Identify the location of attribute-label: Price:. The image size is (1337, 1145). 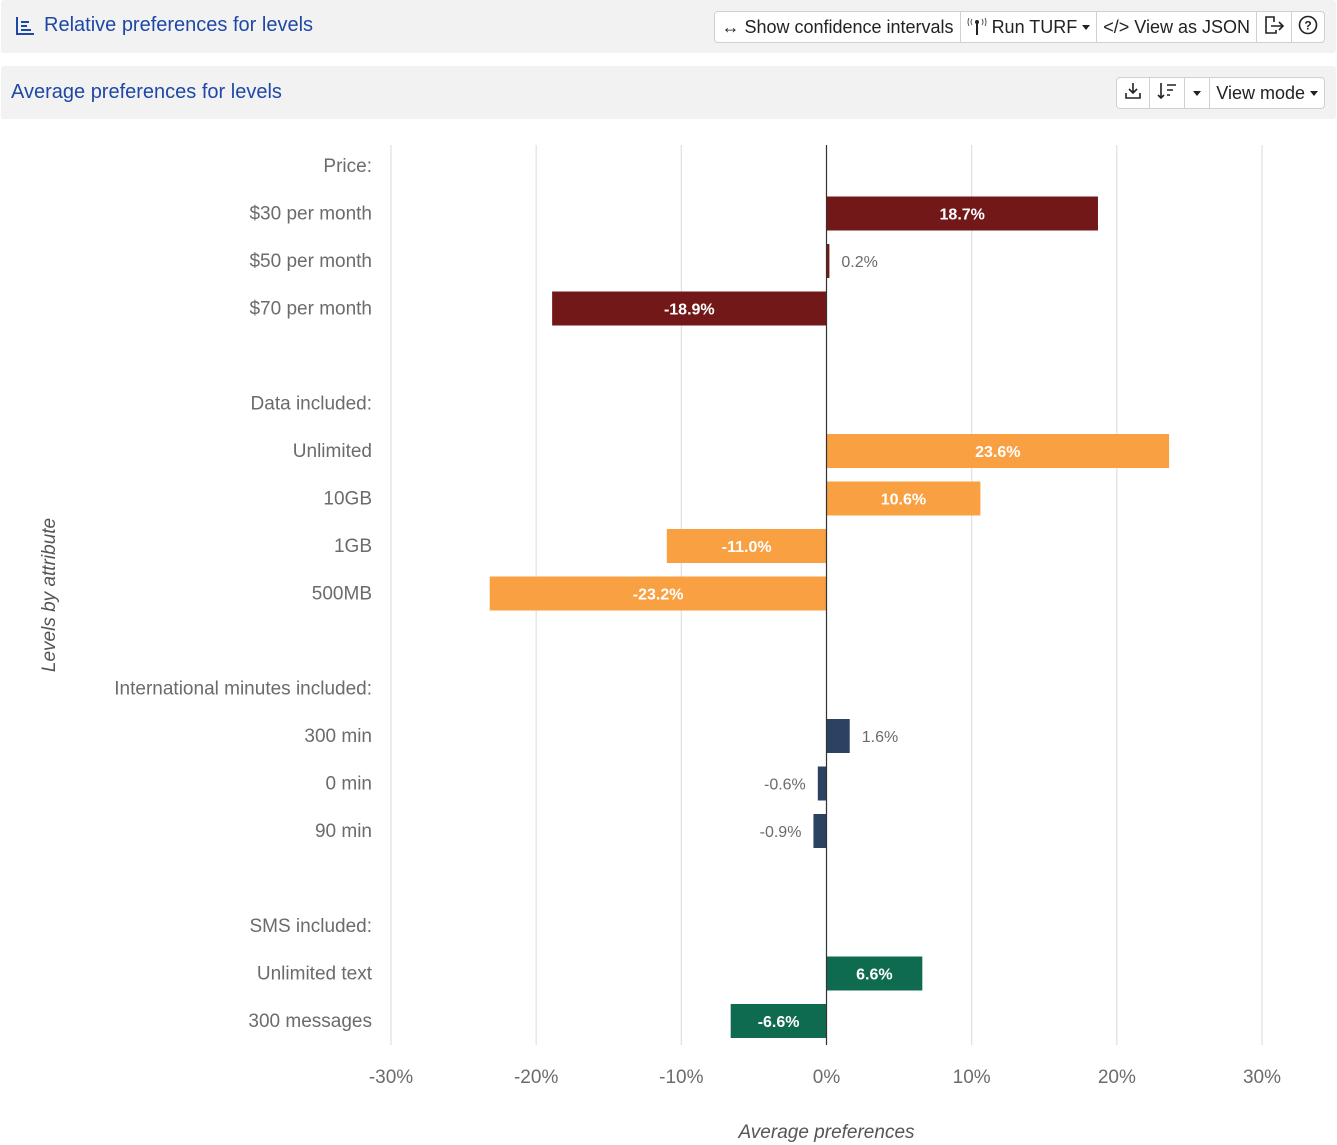
(347, 166).